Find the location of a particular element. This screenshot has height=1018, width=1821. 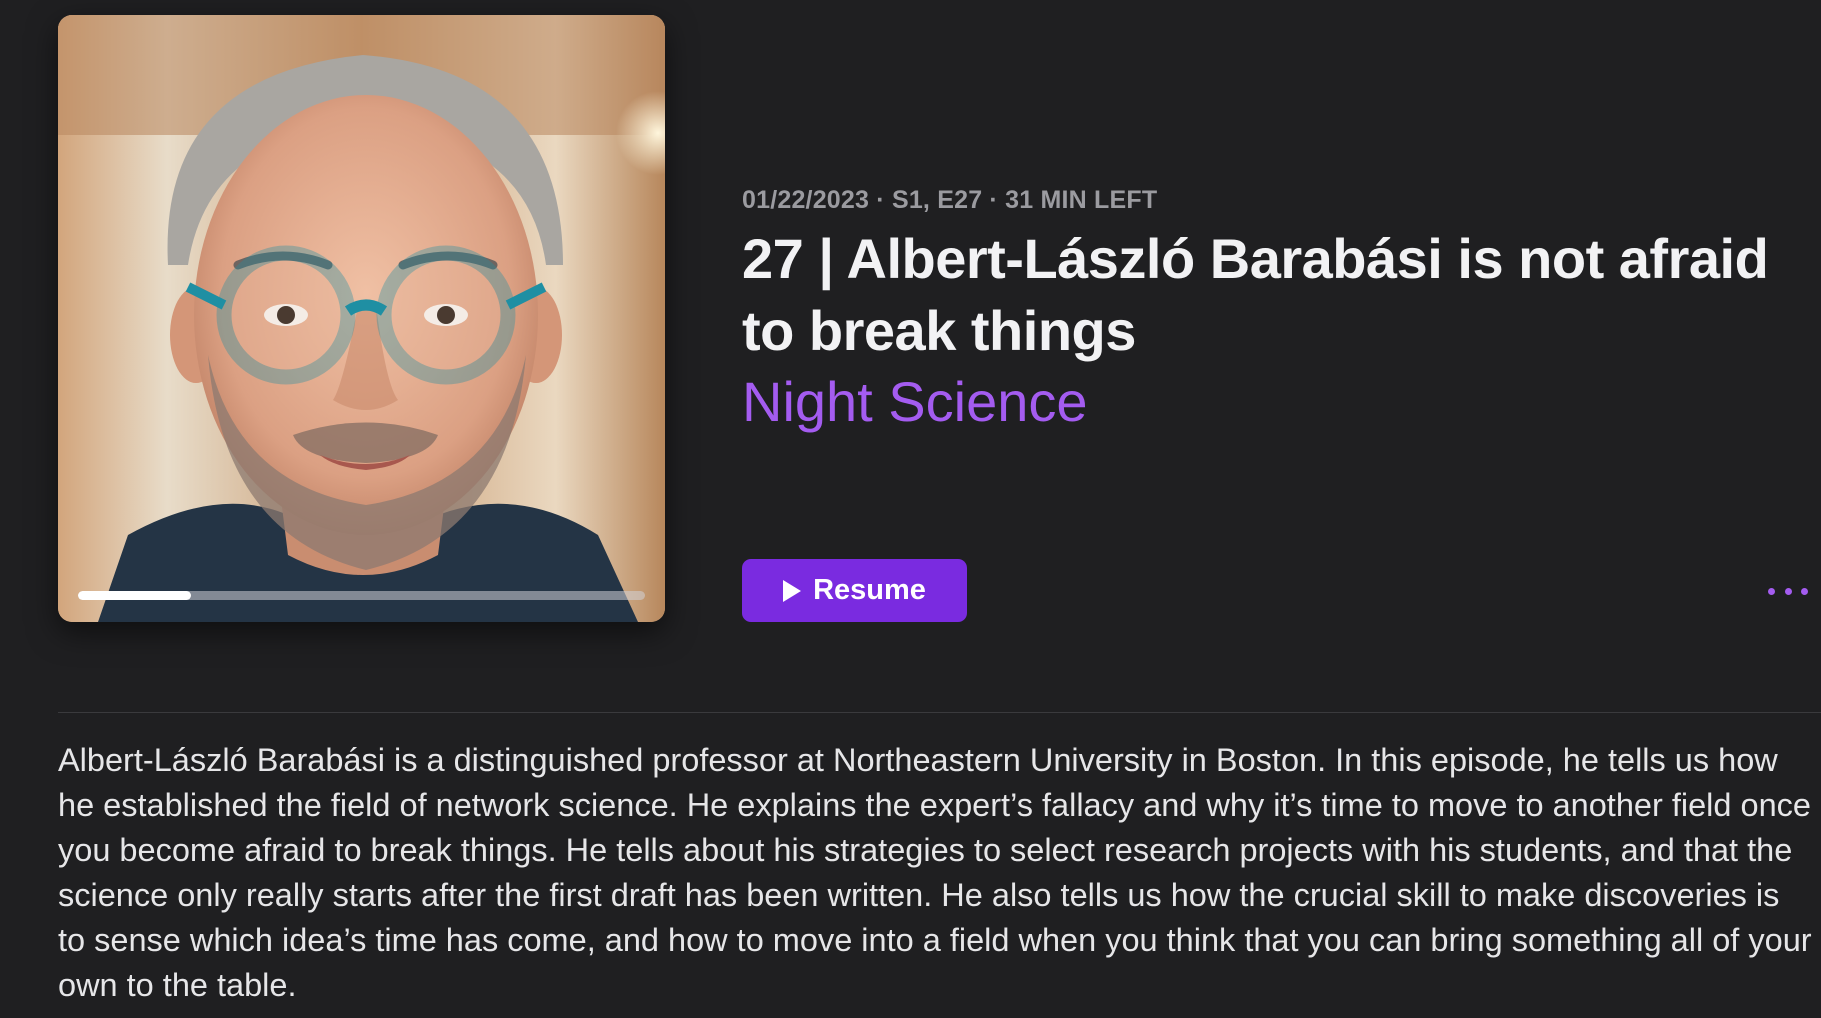

resume-label: Resume is located at coordinates (869, 590).